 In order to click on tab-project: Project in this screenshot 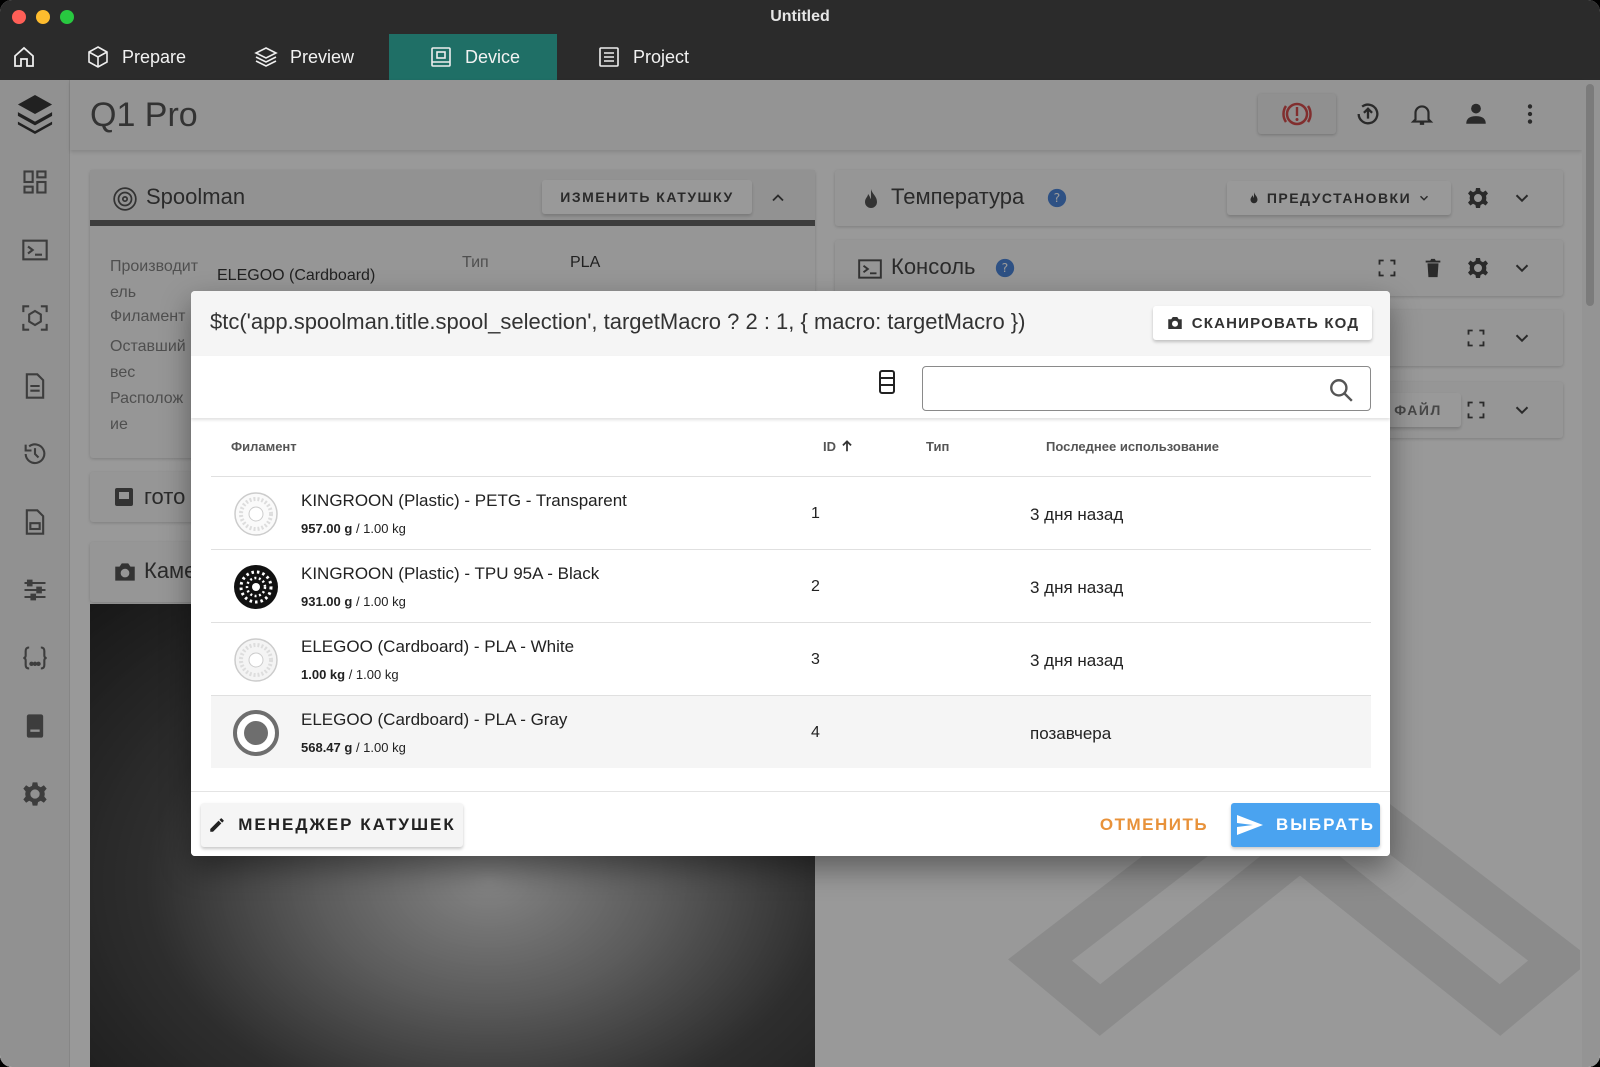, I will do `click(652, 57)`.